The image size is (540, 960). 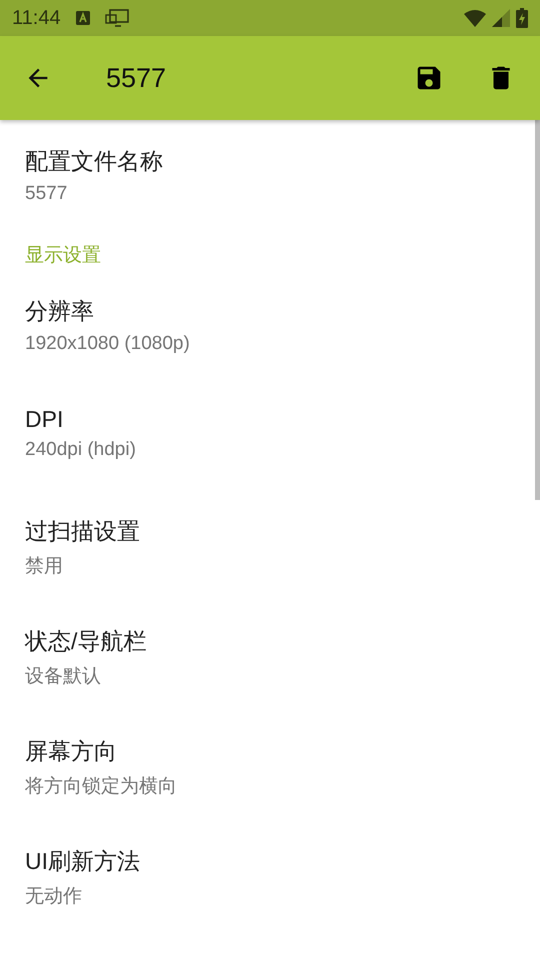 I want to click on wifi-icon, so click(x=475, y=18).